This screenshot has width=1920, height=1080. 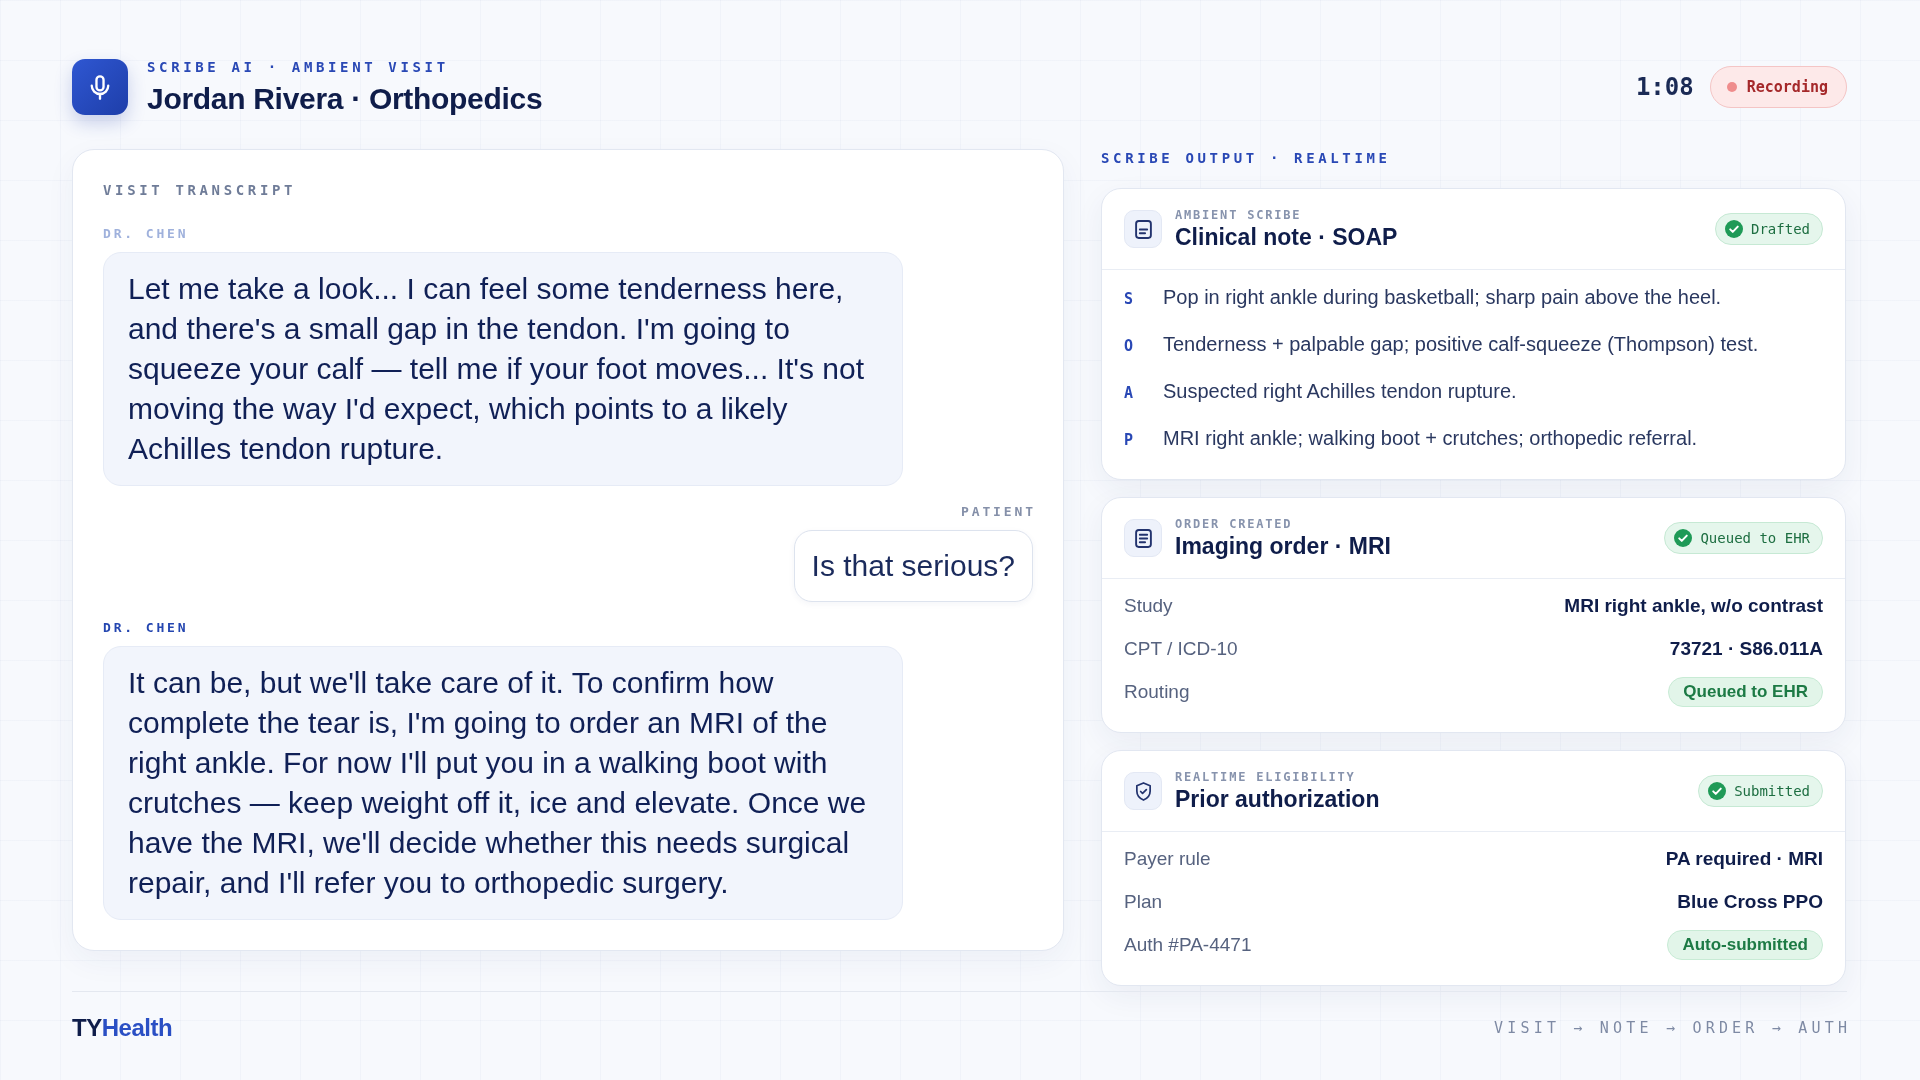 I want to click on brand-logo: TYHealth, so click(x=122, y=1028).